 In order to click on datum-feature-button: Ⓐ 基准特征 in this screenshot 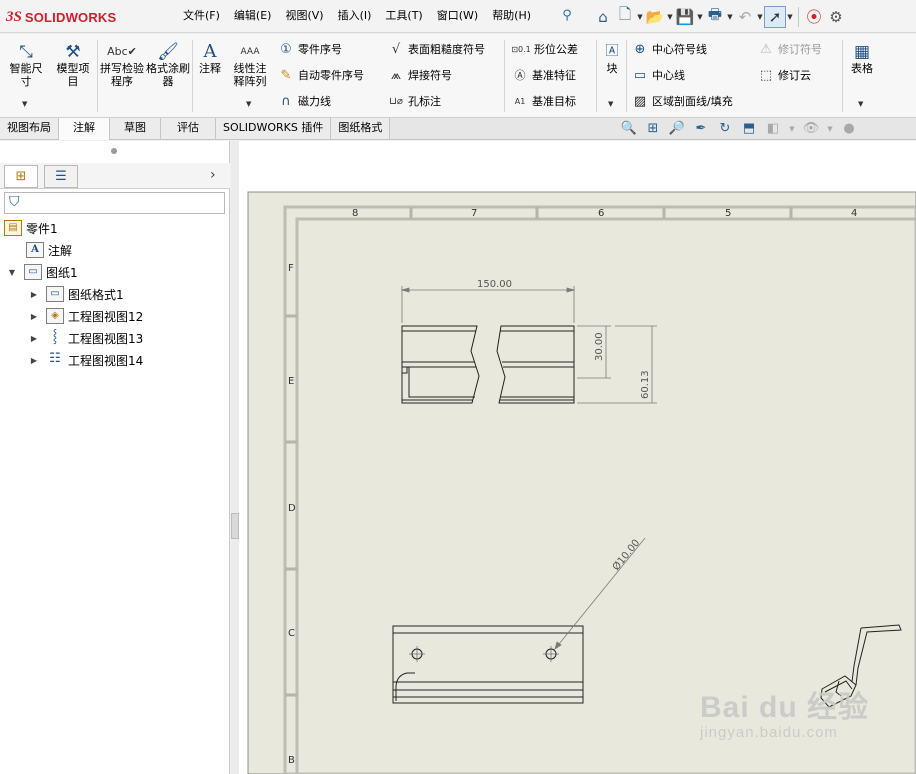, I will do `click(543, 75)`.